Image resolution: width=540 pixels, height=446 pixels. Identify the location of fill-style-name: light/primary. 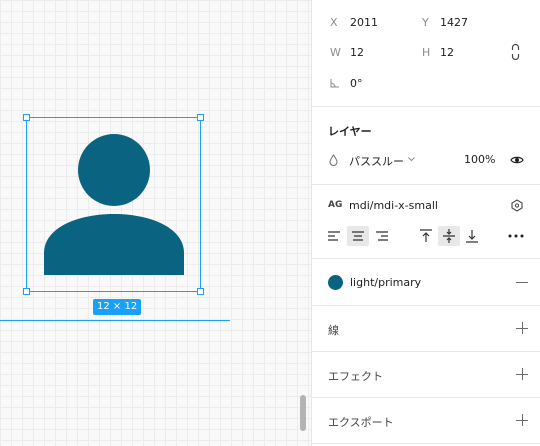
(385, 282).